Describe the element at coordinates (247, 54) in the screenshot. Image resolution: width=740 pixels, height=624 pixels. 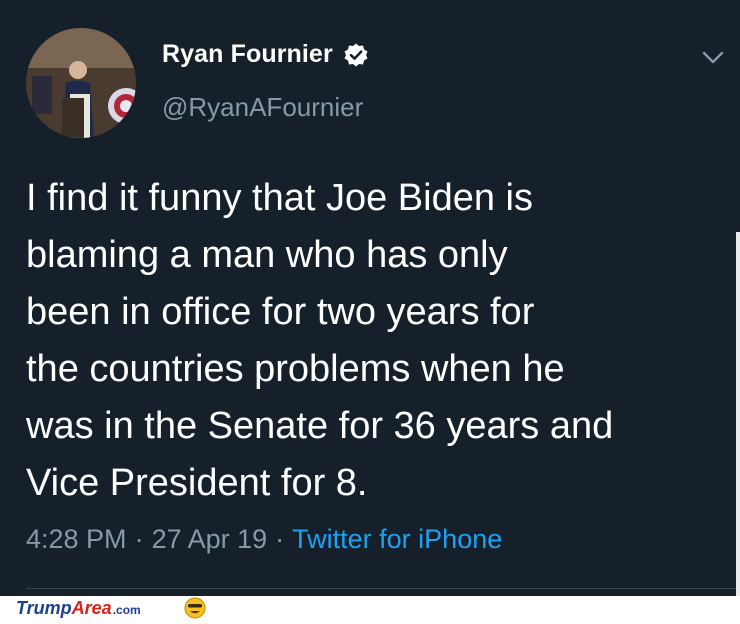
I see `author-name: Ryan Fournier` at that location.